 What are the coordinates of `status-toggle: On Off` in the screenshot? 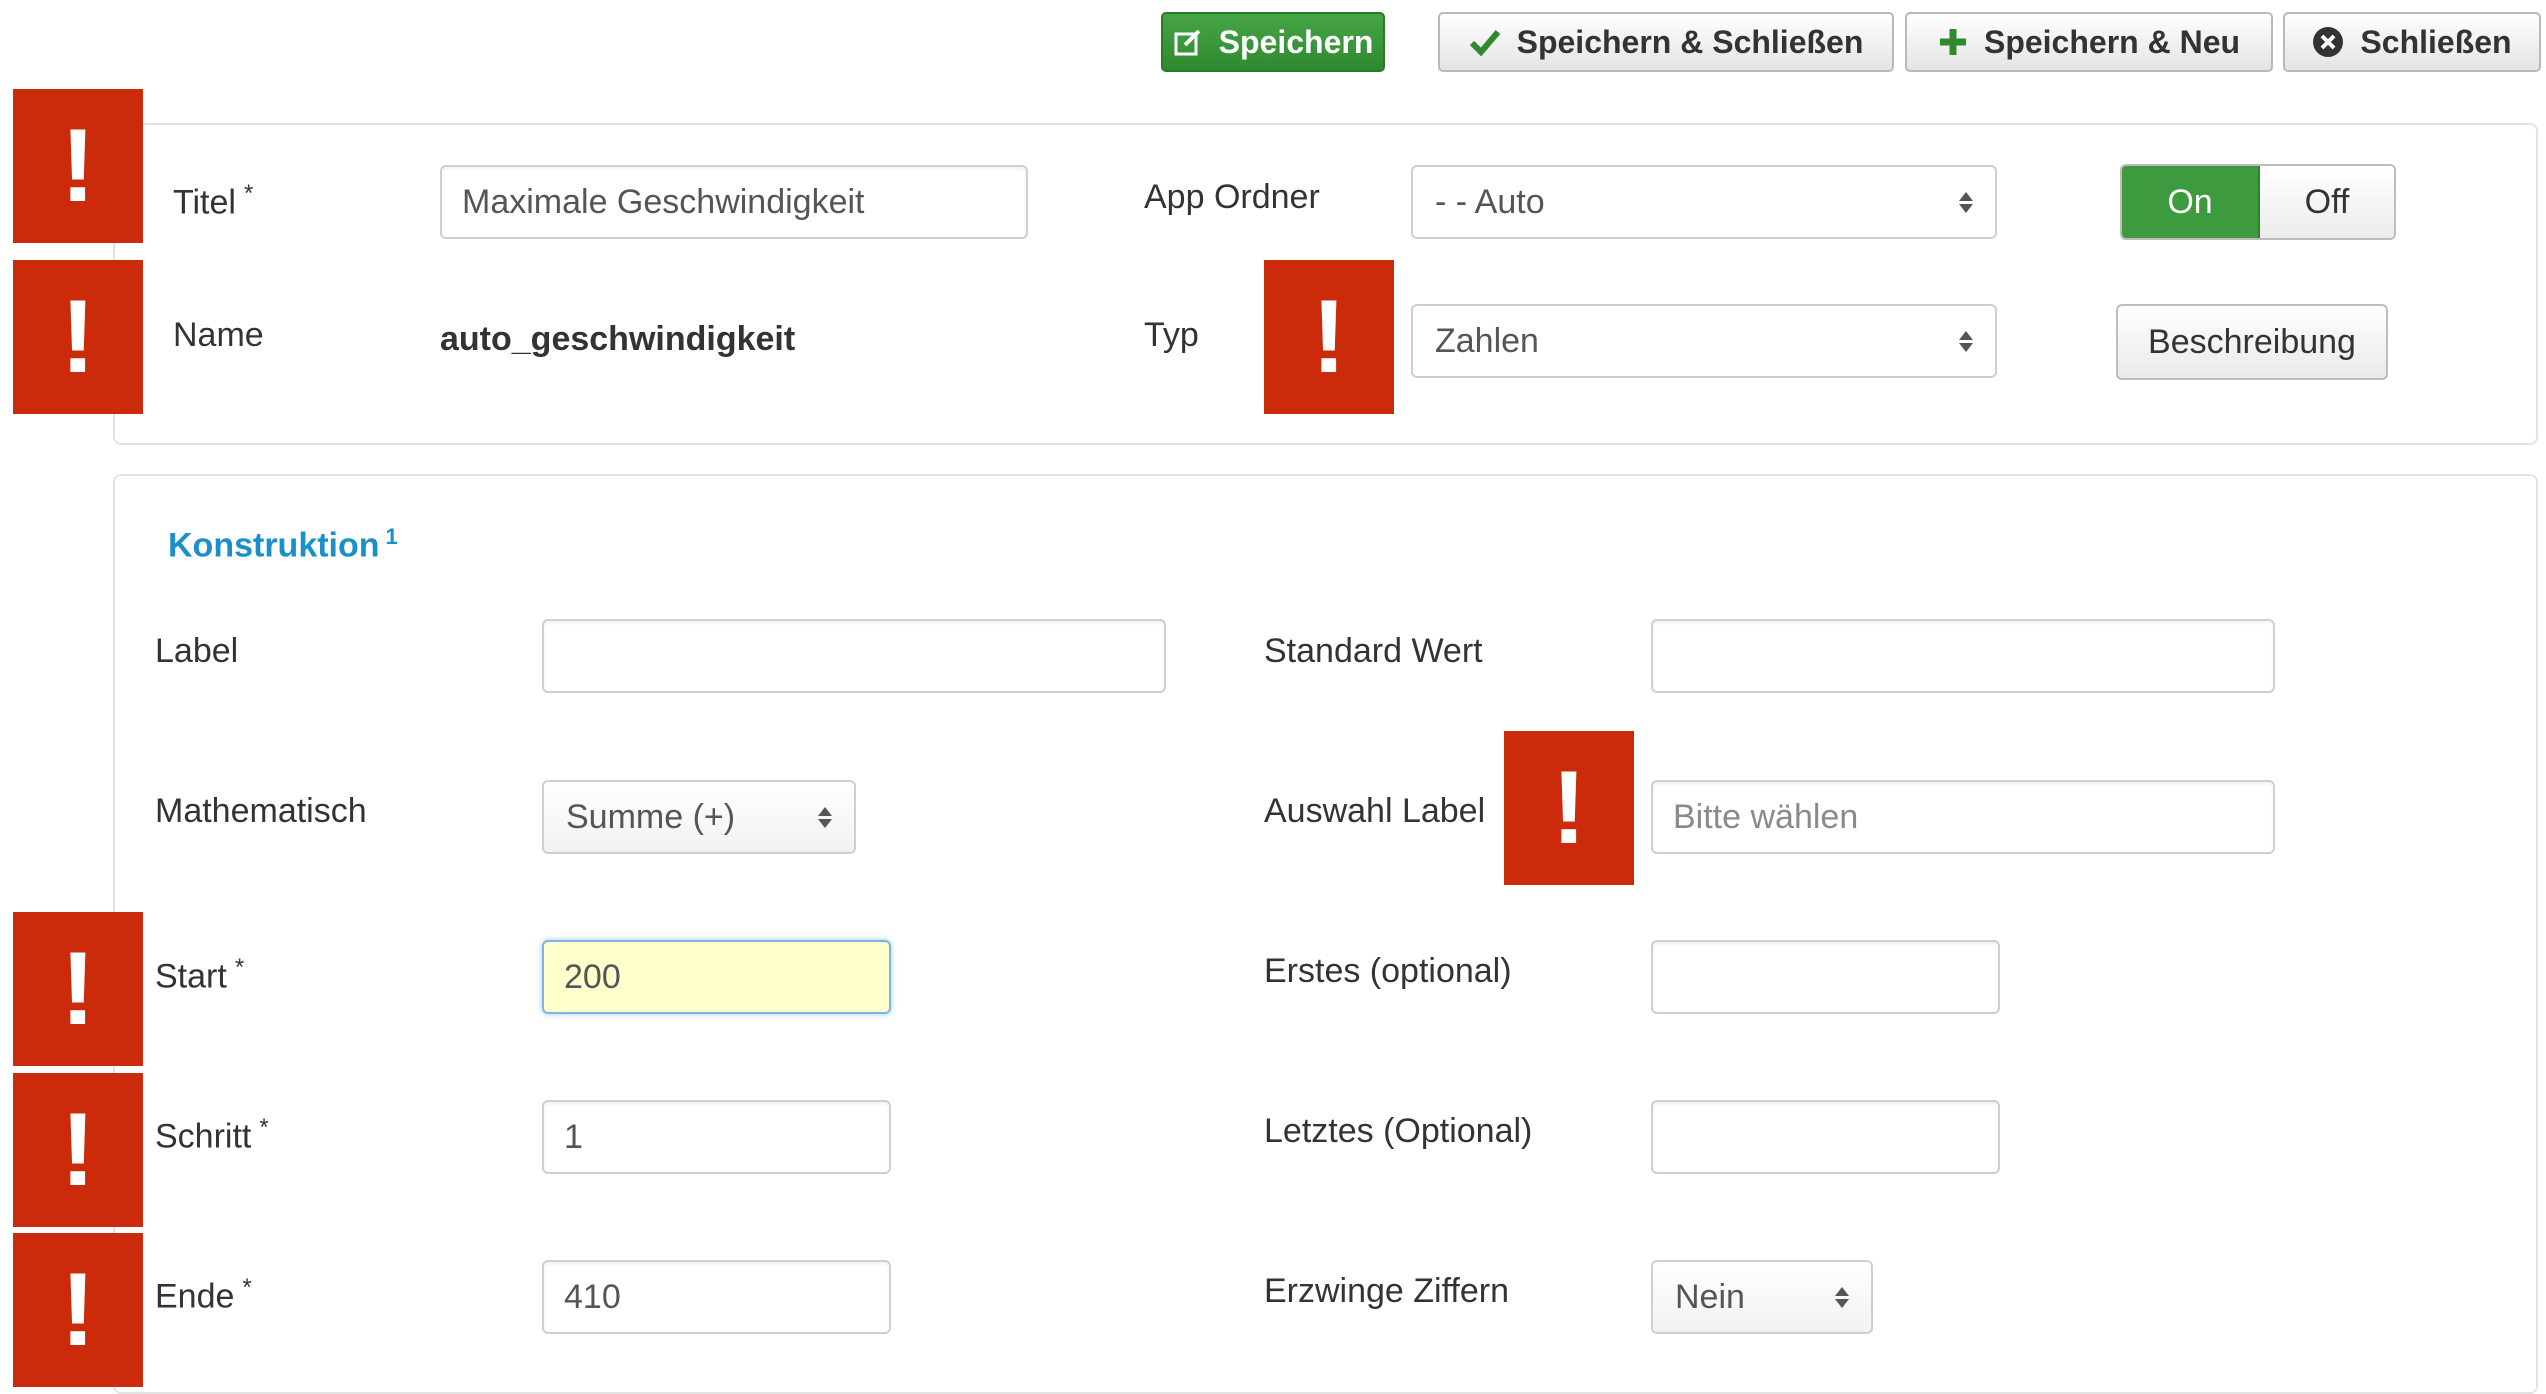 It's located at (2258, 202).